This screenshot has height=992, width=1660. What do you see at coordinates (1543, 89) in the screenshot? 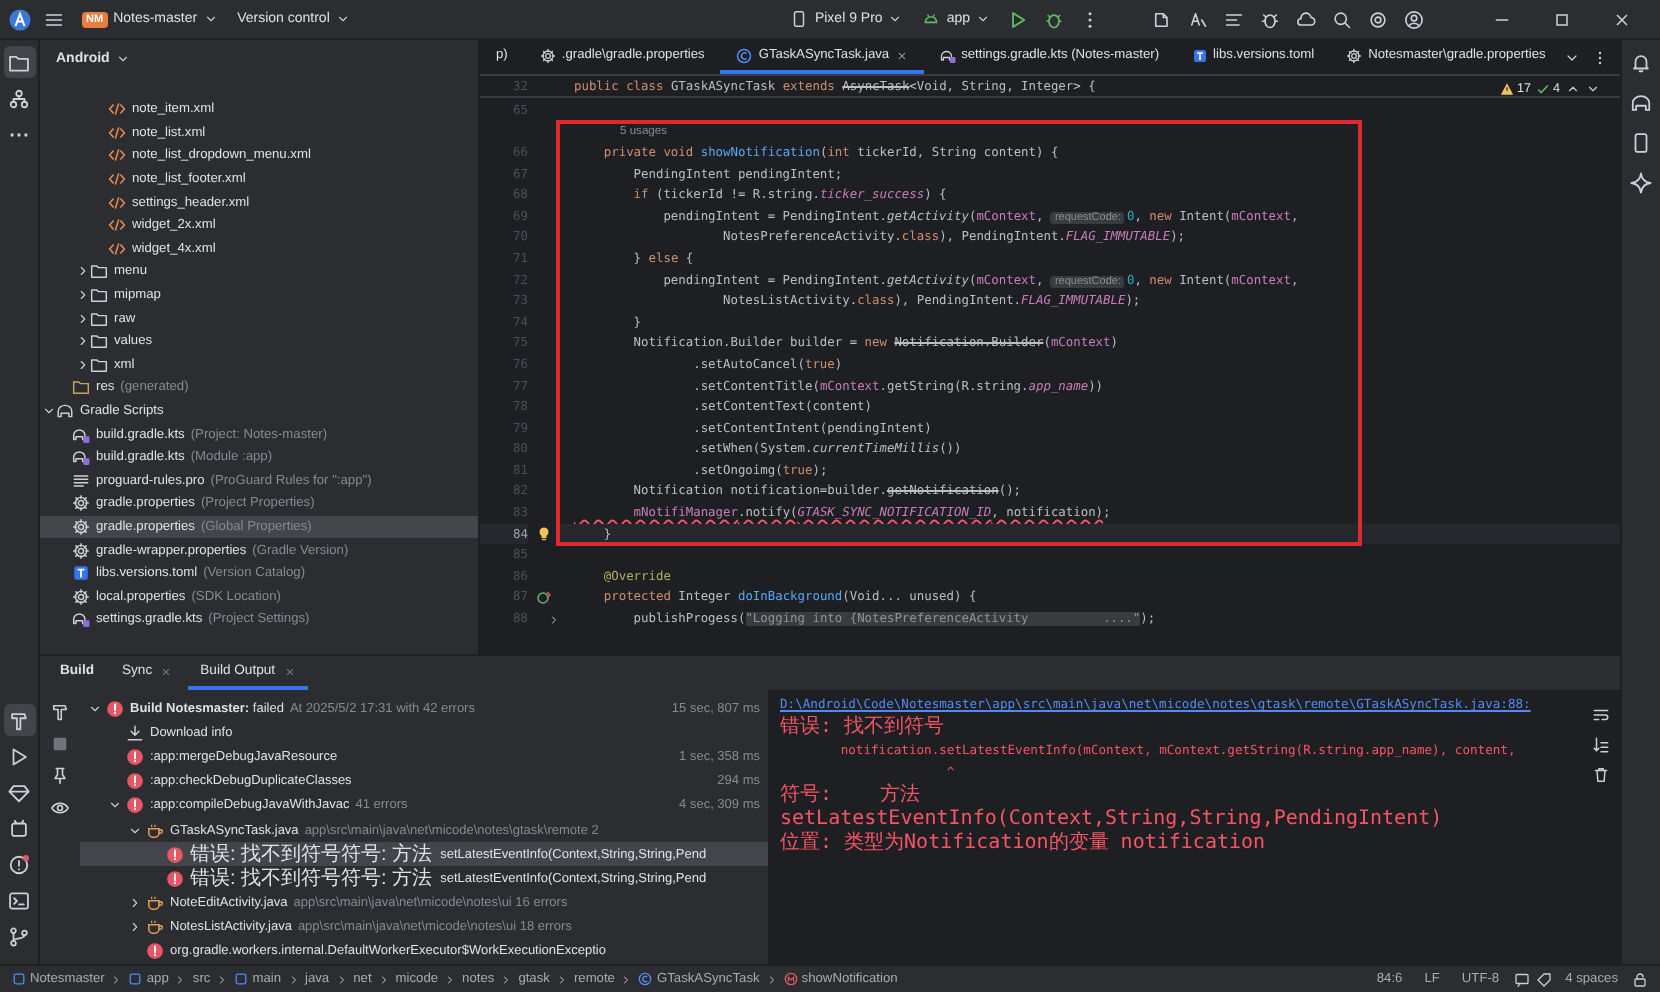
I see `check-icon` at bounding box center [1543, 89].